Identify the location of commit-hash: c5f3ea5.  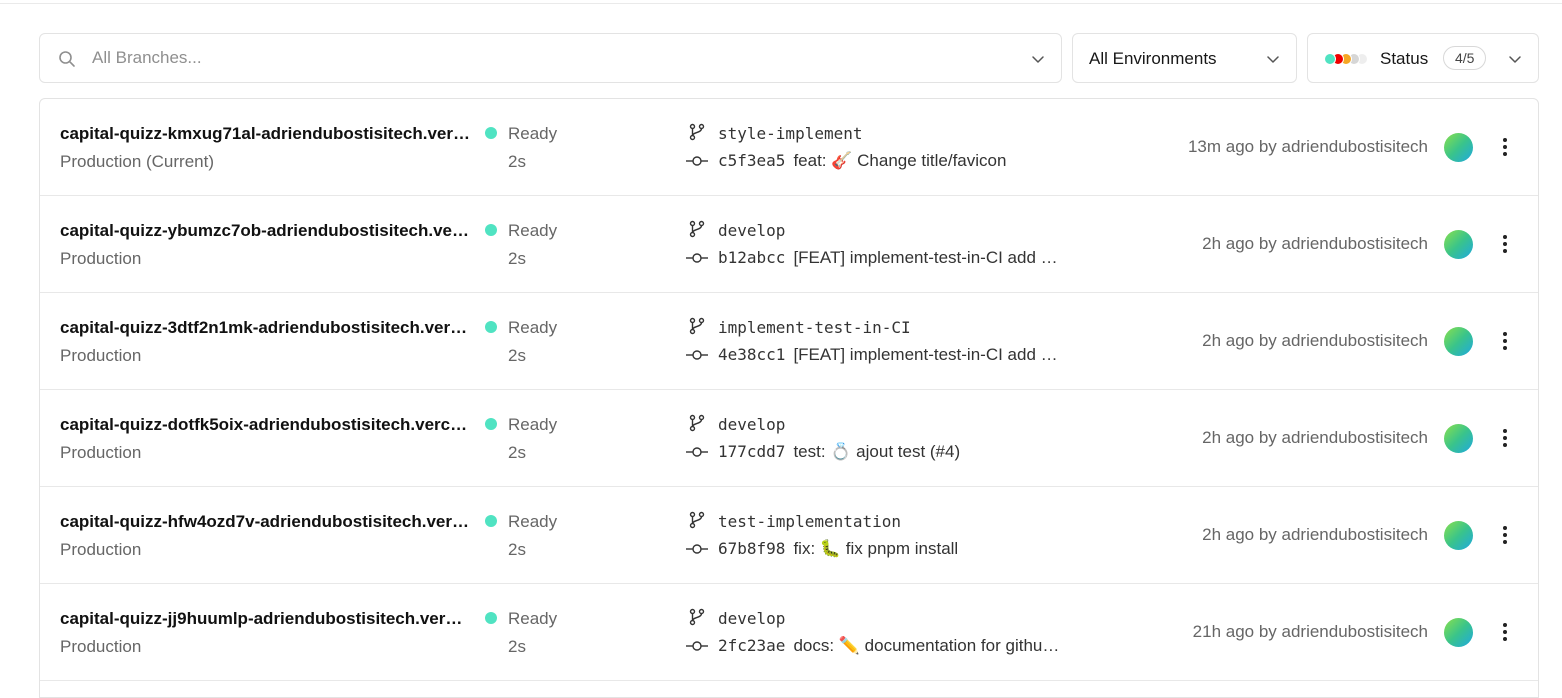
(751, 160).